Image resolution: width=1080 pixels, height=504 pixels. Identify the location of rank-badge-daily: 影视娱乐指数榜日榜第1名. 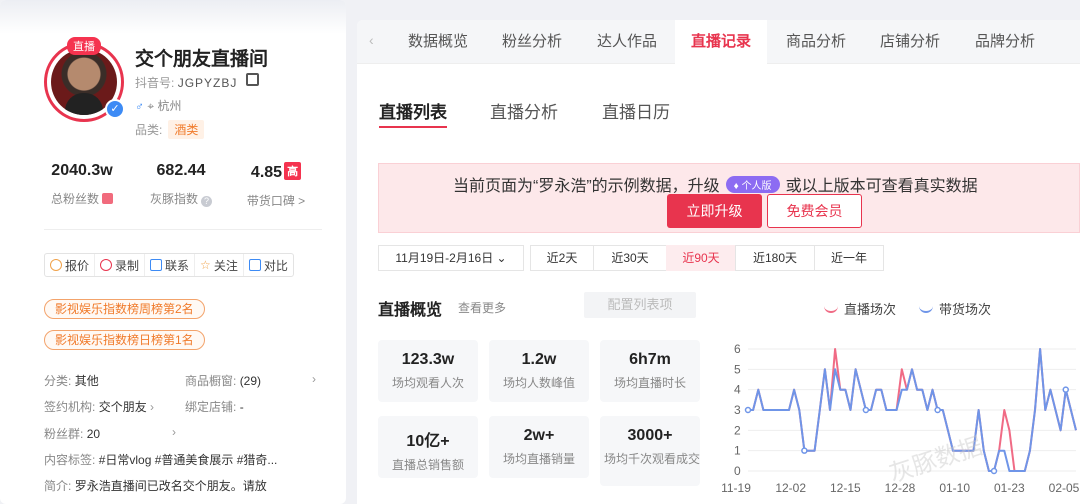
(124, 340).